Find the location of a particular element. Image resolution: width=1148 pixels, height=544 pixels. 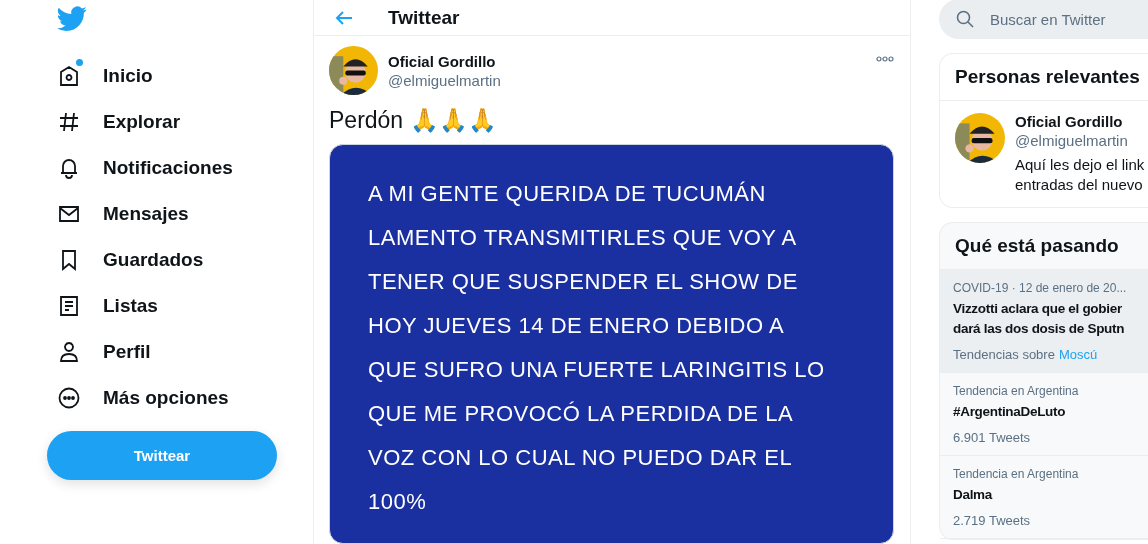

image-text-line: HOY JUEVES 14 DE ENERO DEBIDO A is located at coordinates (576, 326).